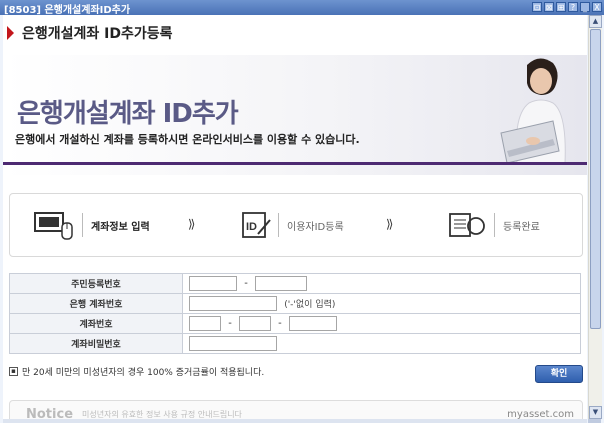 The image size is (604, 423). I want to click on field-value: ('-'없이 입력), so click(381, 303).